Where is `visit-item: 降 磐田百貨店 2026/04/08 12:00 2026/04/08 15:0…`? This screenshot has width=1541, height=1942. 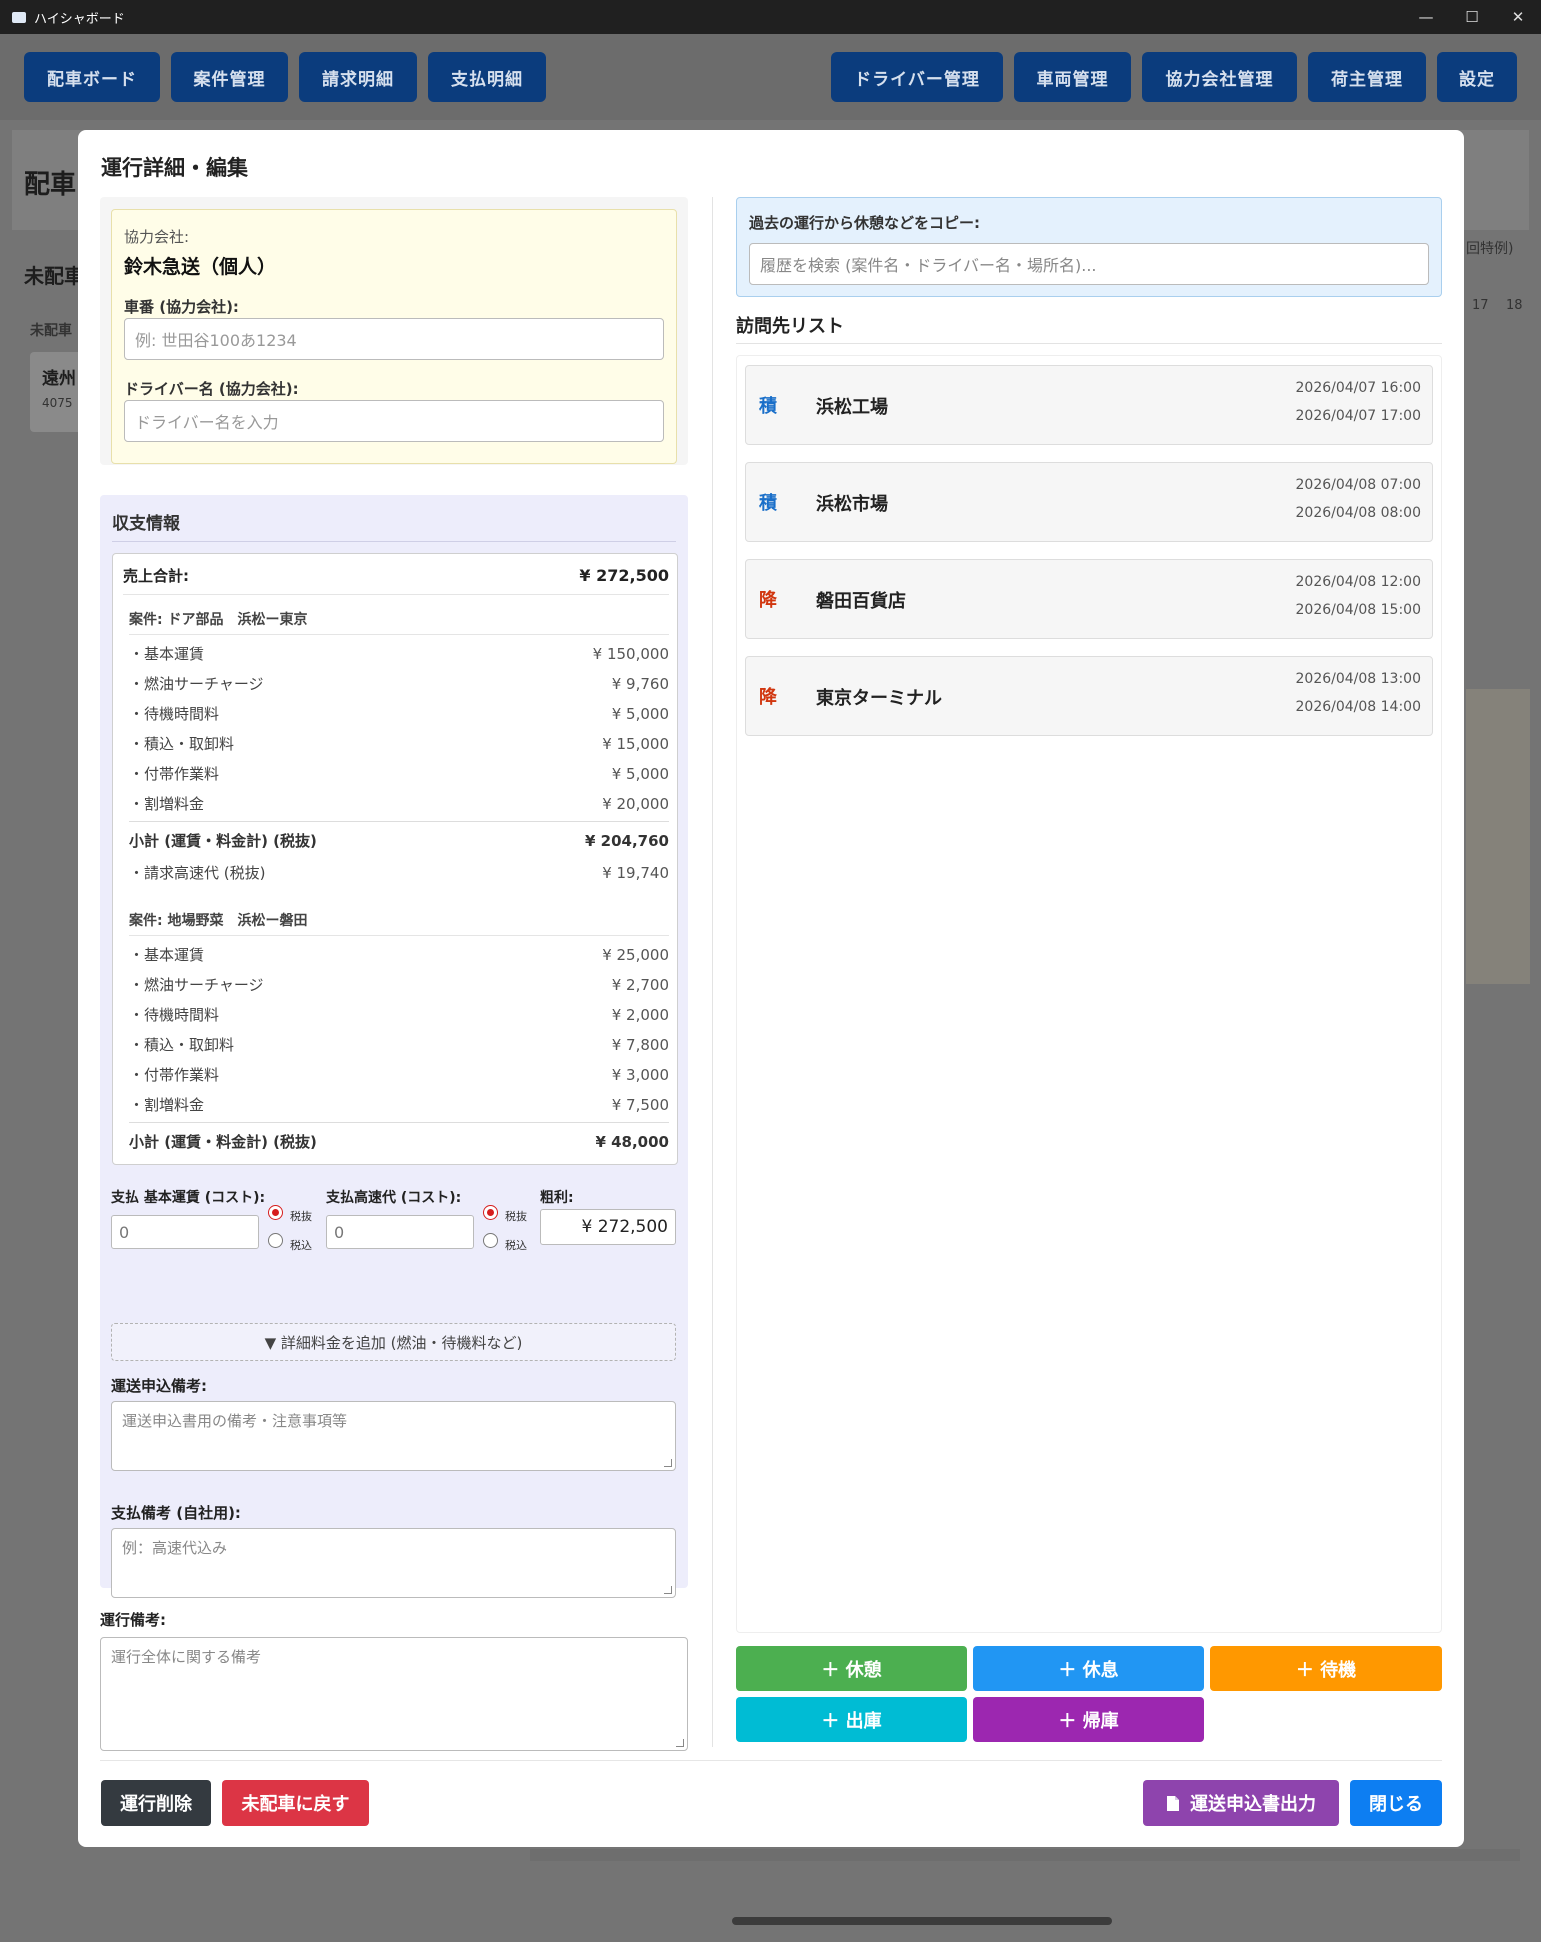 visit-item: 降 磐田百貨店 2026/04/08 12:00 2026/04/08 15:0… is located at coordinates (1089, 599).